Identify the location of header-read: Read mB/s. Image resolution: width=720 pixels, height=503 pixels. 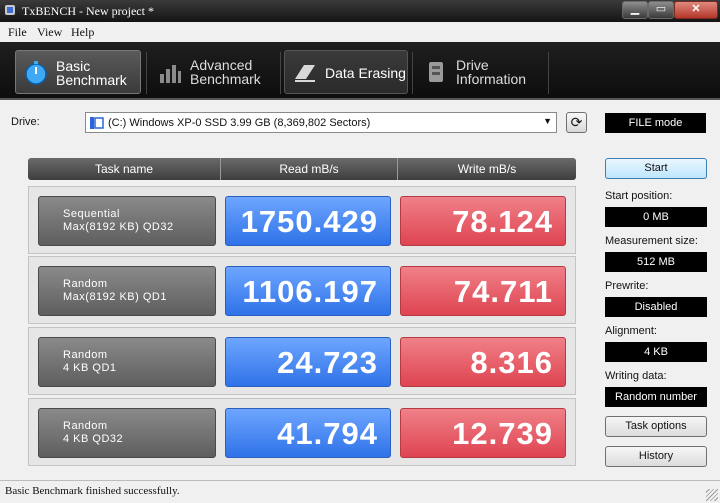
(309, 169).